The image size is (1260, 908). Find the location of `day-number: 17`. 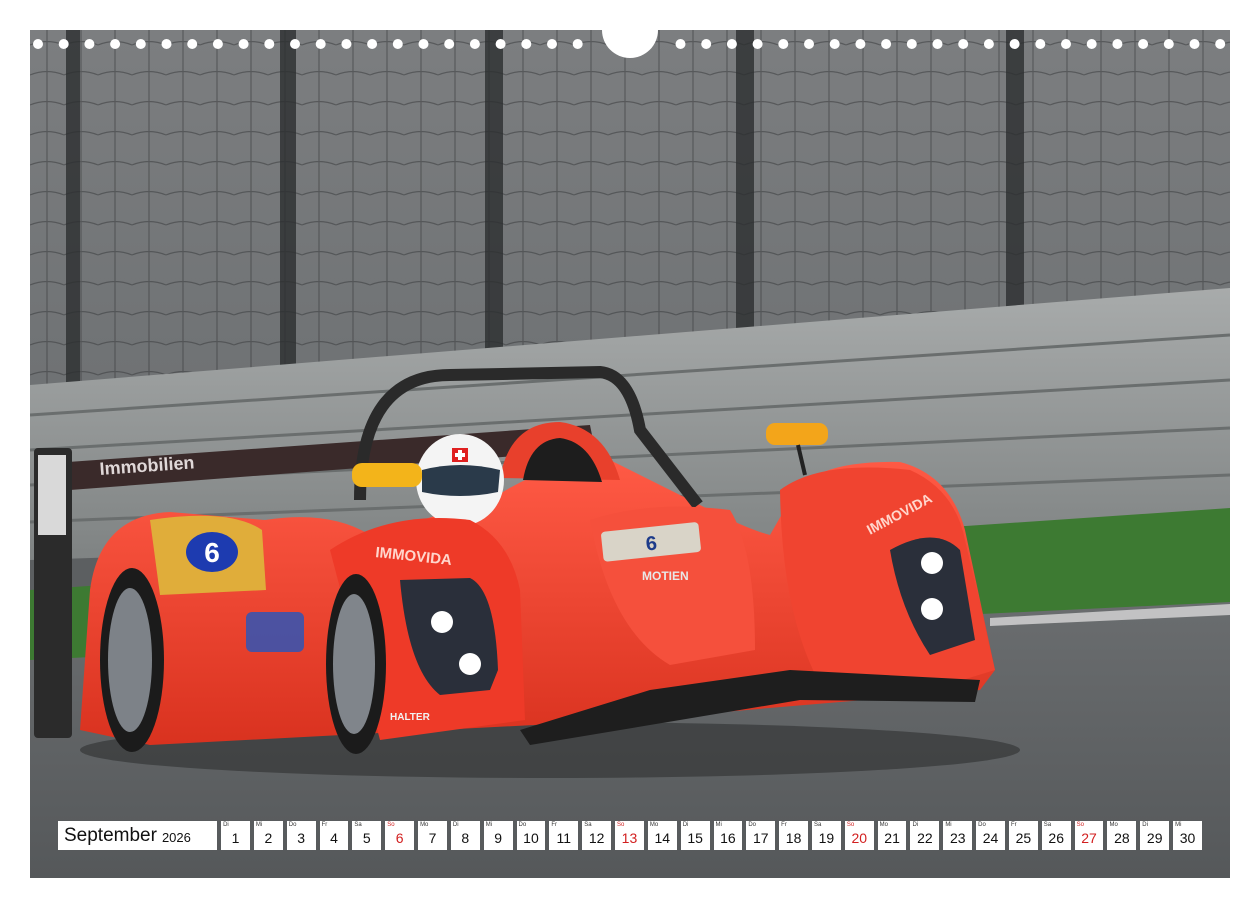

day-number: 17 is located at coordinates (760, 838).